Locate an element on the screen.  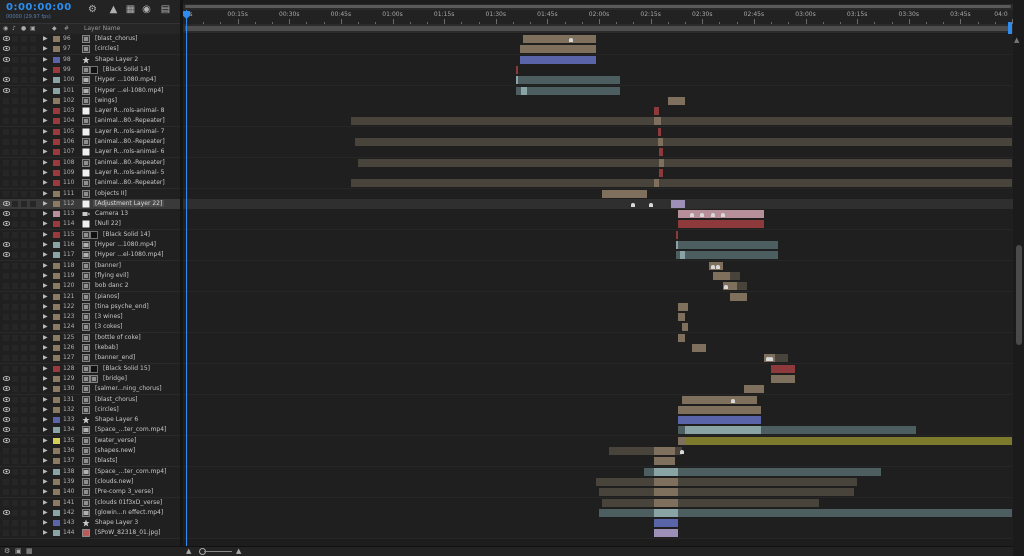
transfer-controls-toggle-icon: ▣ is located at coordinates (18, 551).